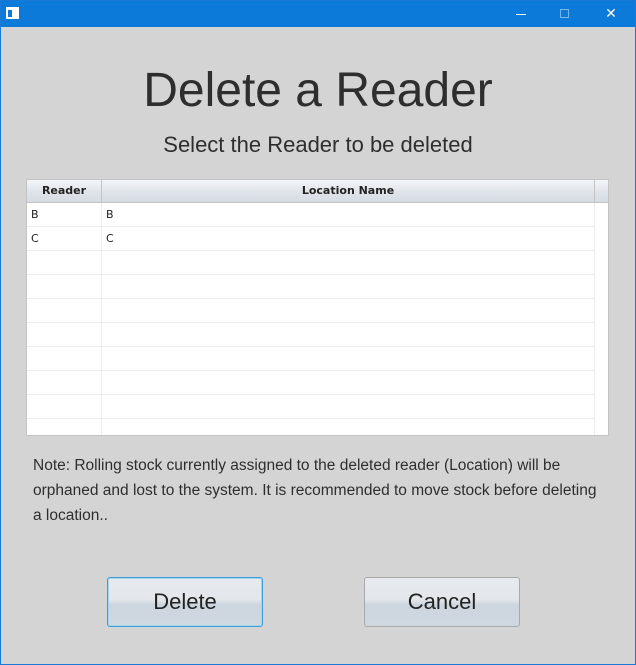  Describe the element at coordinates (318, 14) in the screenshot. I see `title-bar: ✕` at that location.